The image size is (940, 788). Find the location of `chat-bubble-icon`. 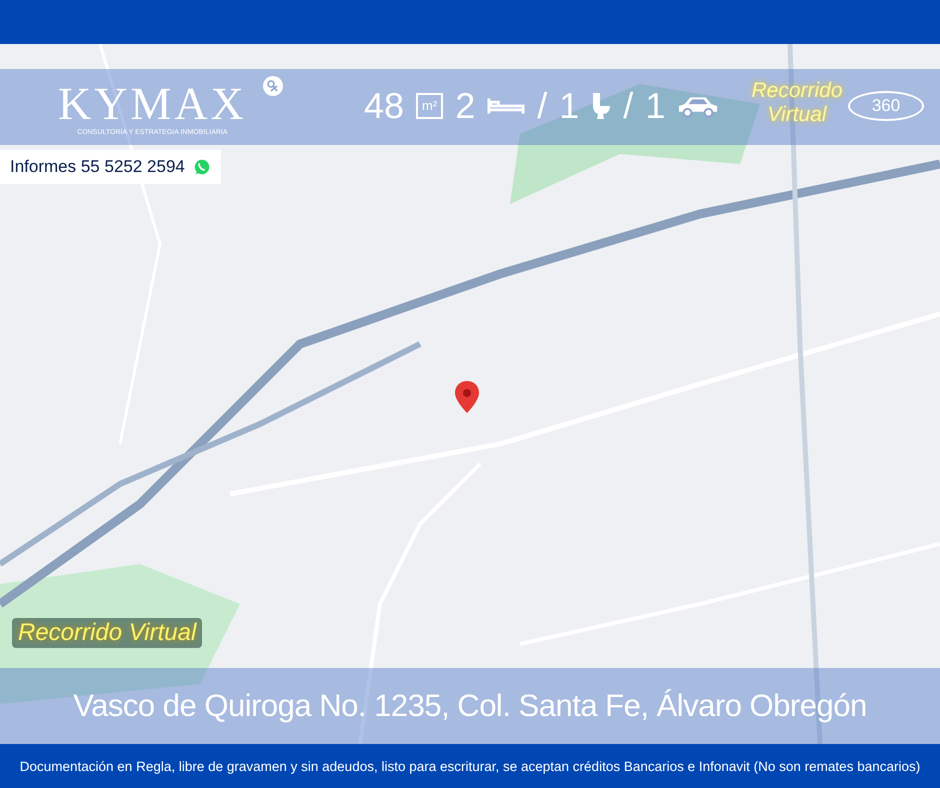

chat-bubble-icon is located at coordinates (201, 167).